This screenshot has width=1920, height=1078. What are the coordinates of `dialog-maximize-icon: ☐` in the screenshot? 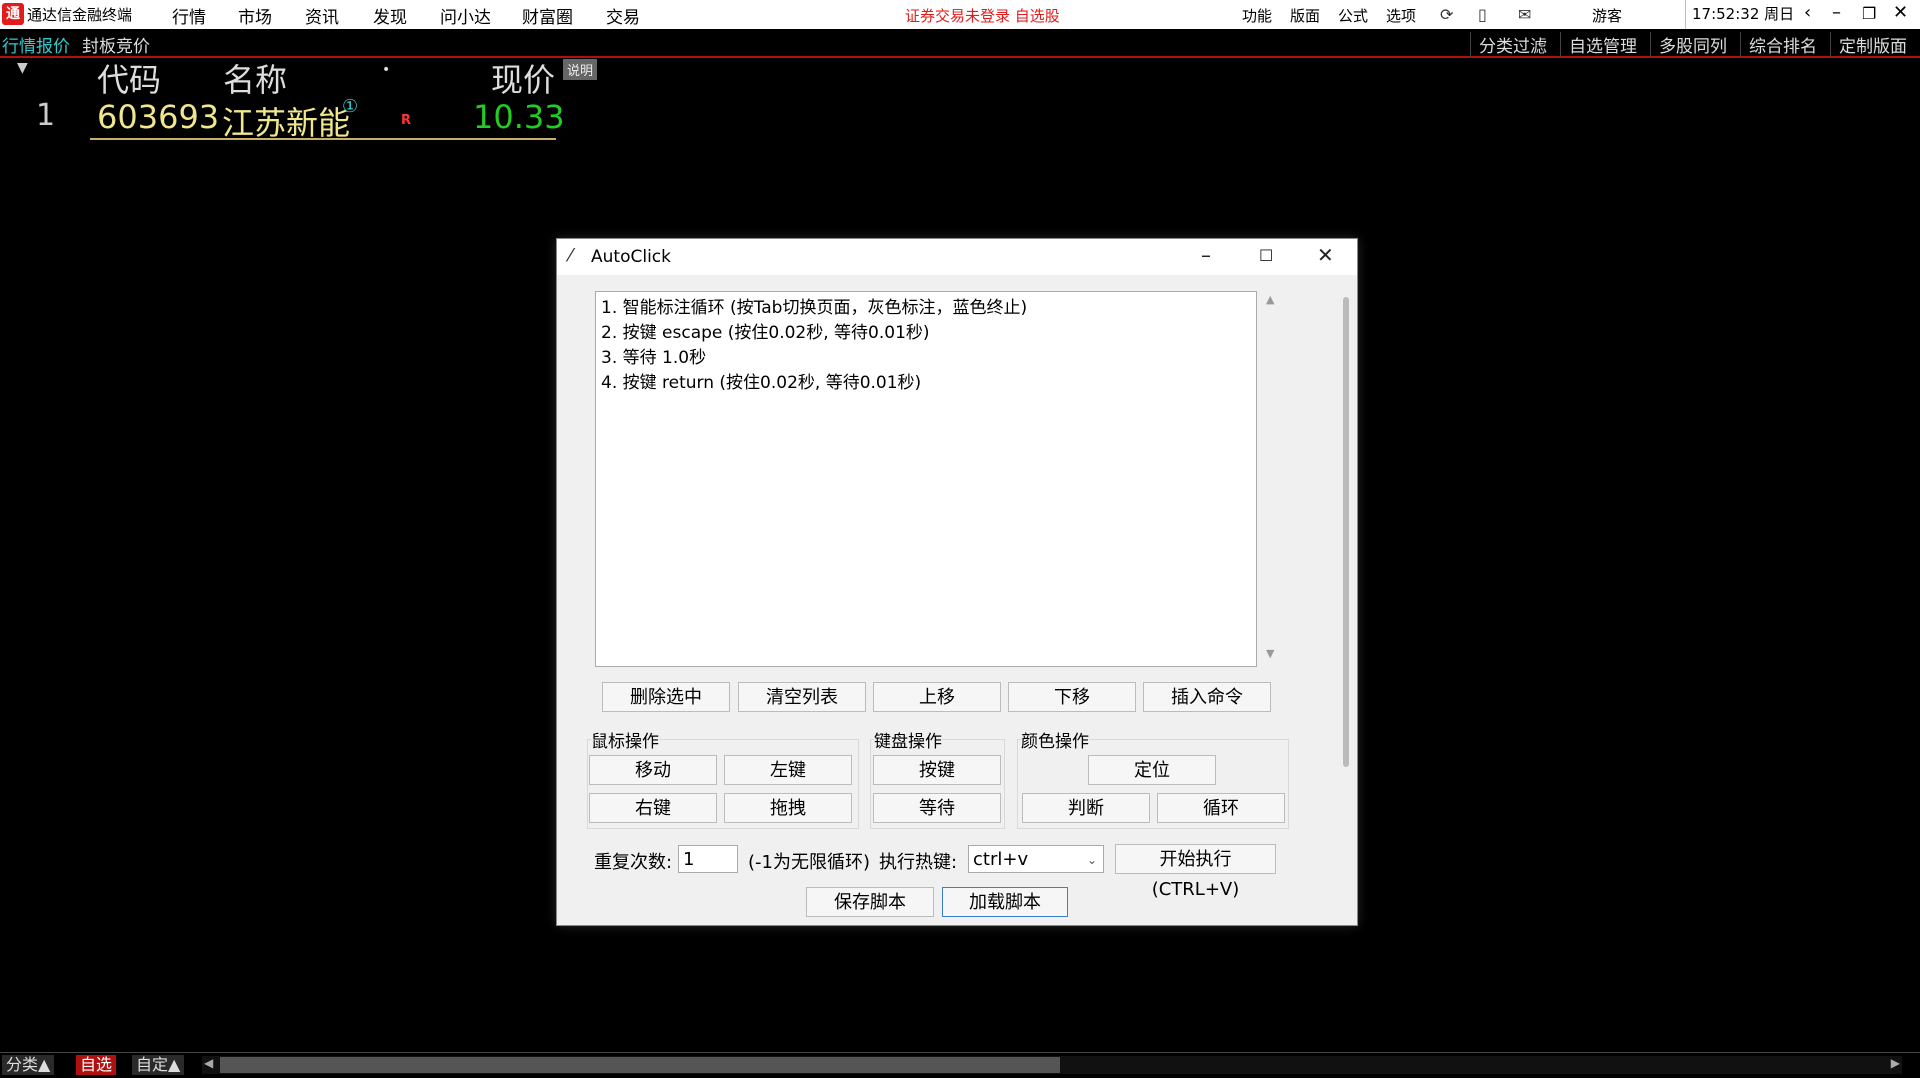 It's located at (1266, 255).